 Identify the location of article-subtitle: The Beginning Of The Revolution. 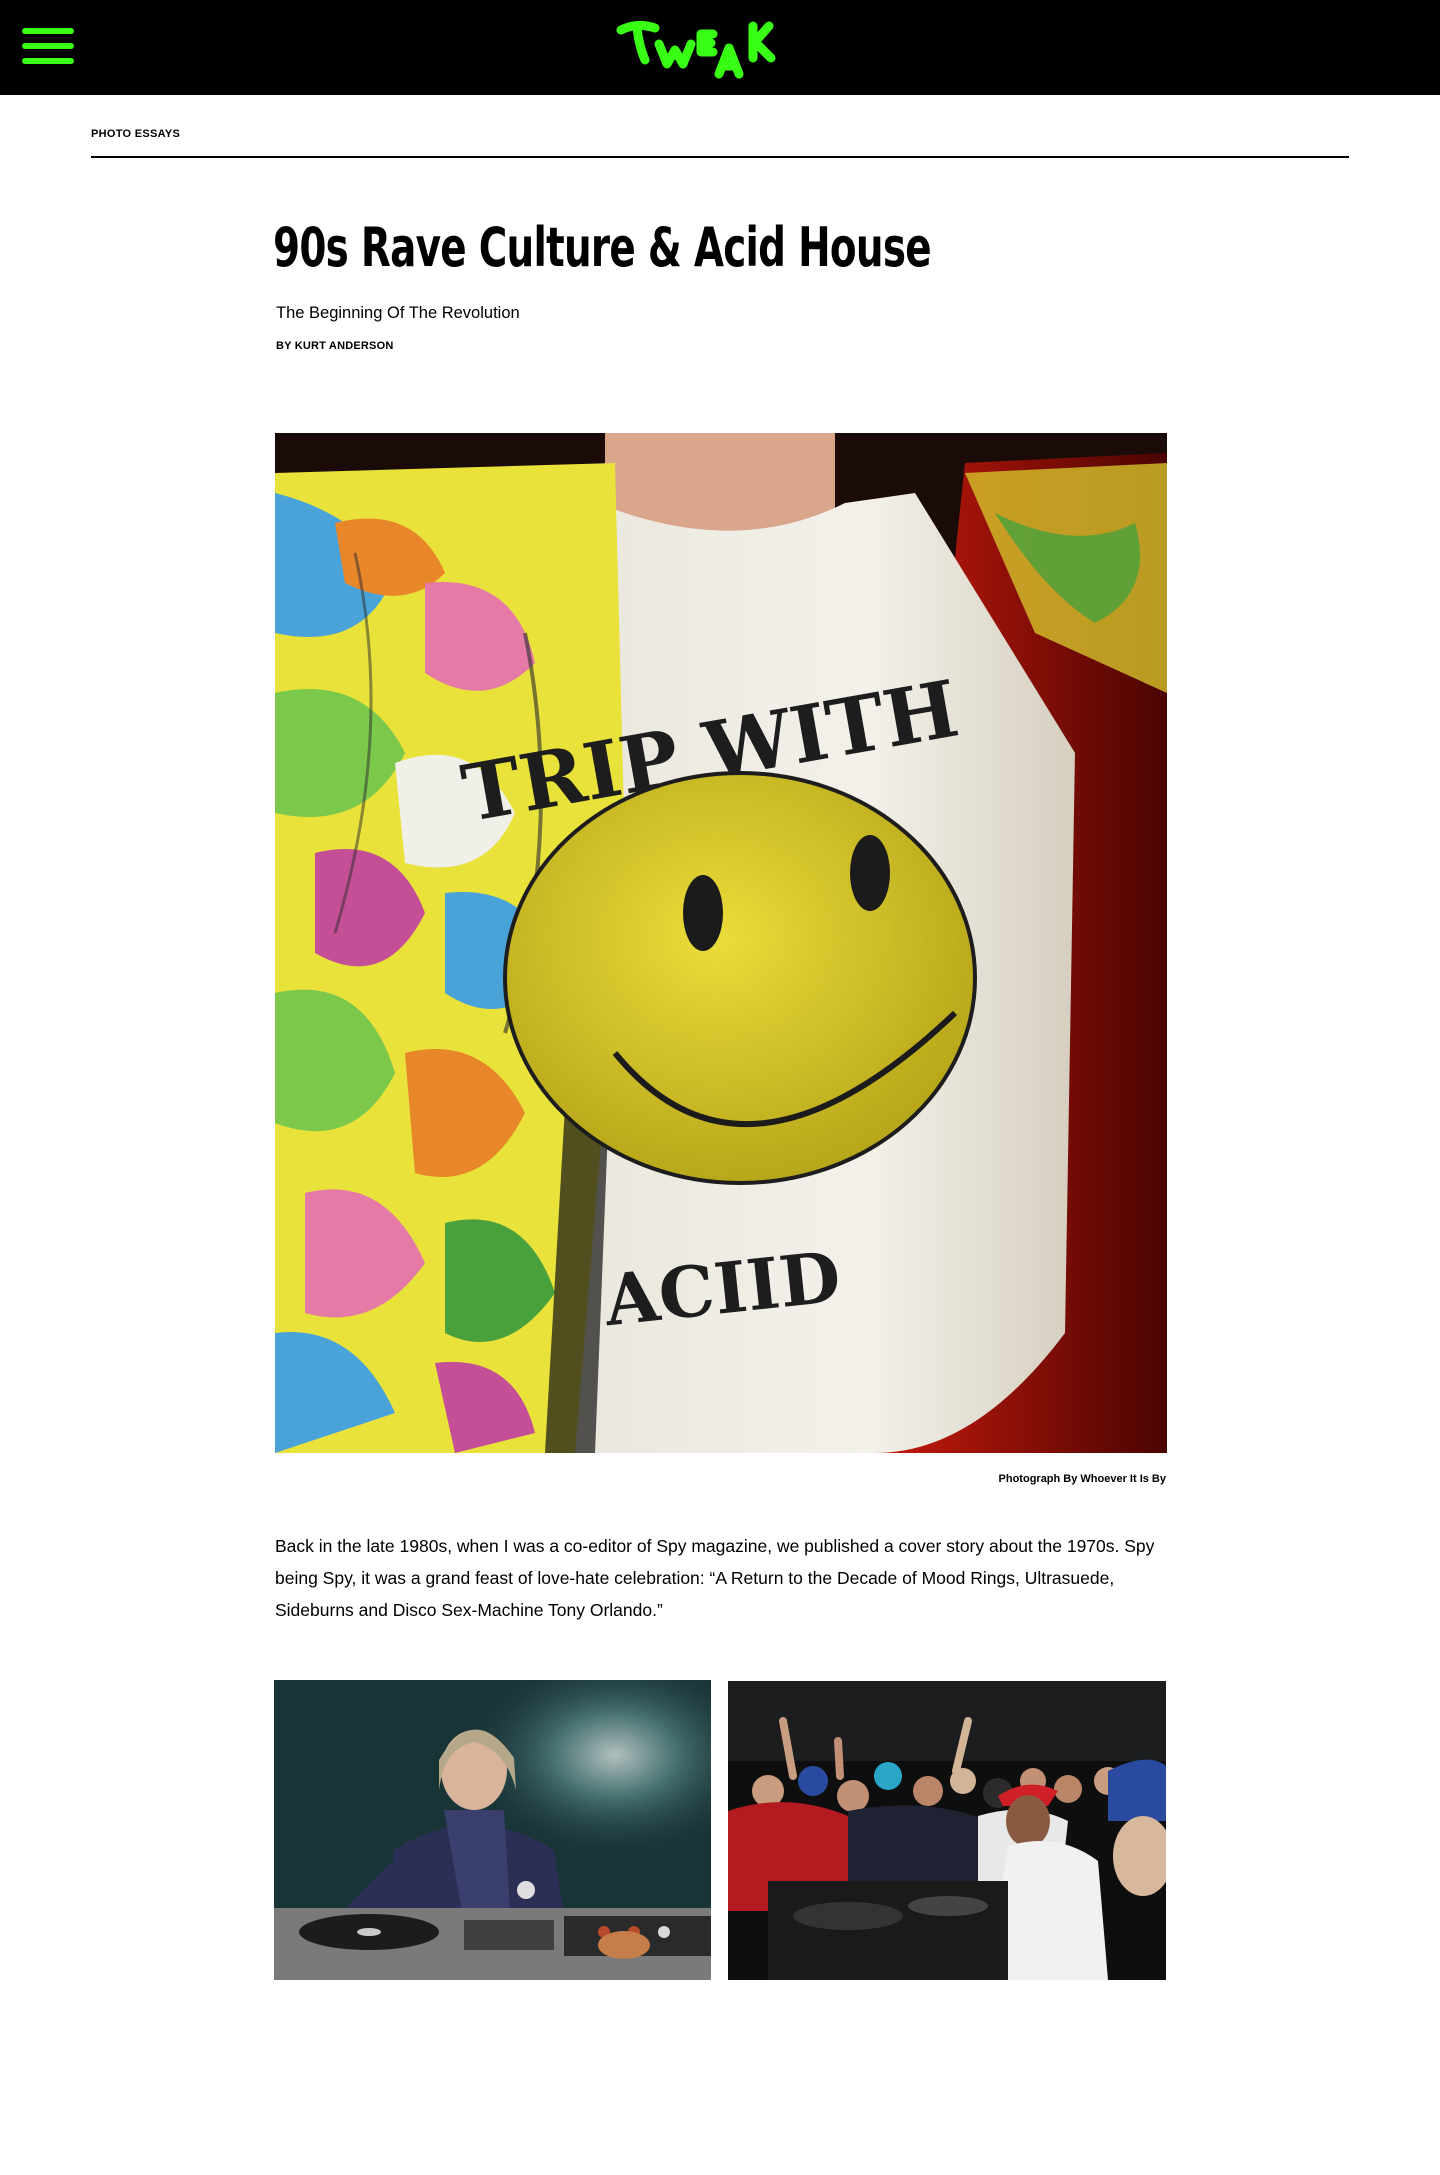
(398, 313).